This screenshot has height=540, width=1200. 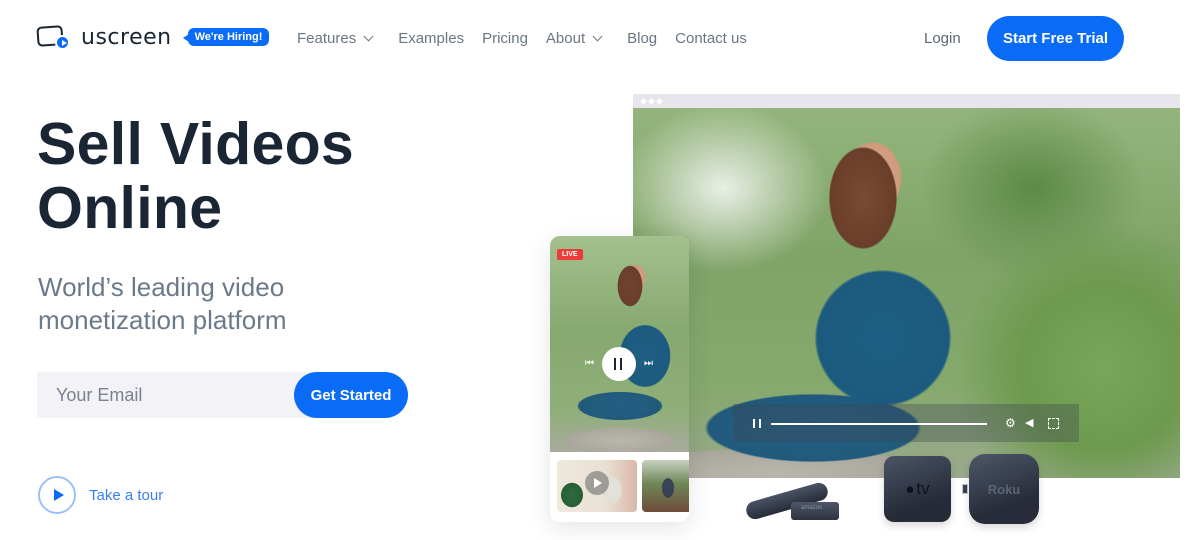 What do you see at coordinates (196, 144) in the screenshot?
I see `hero-title-line1: Sell Videos` at bounding box center [196, 144].